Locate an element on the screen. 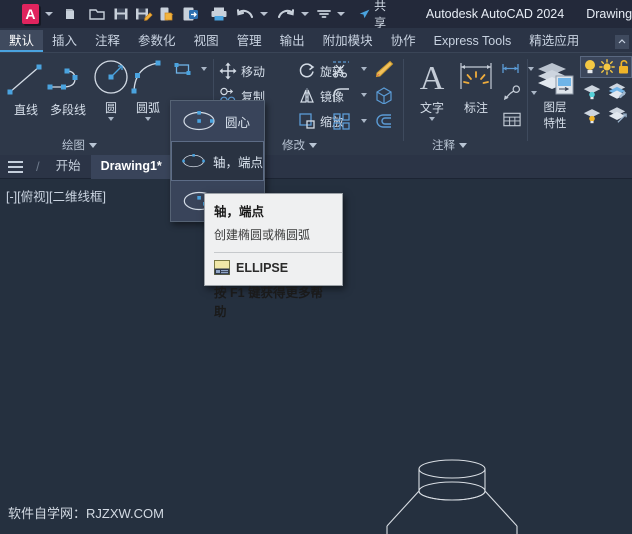 The width and height of the screenshot is (632, 534). erase-button is located at coordinates (384, 69).